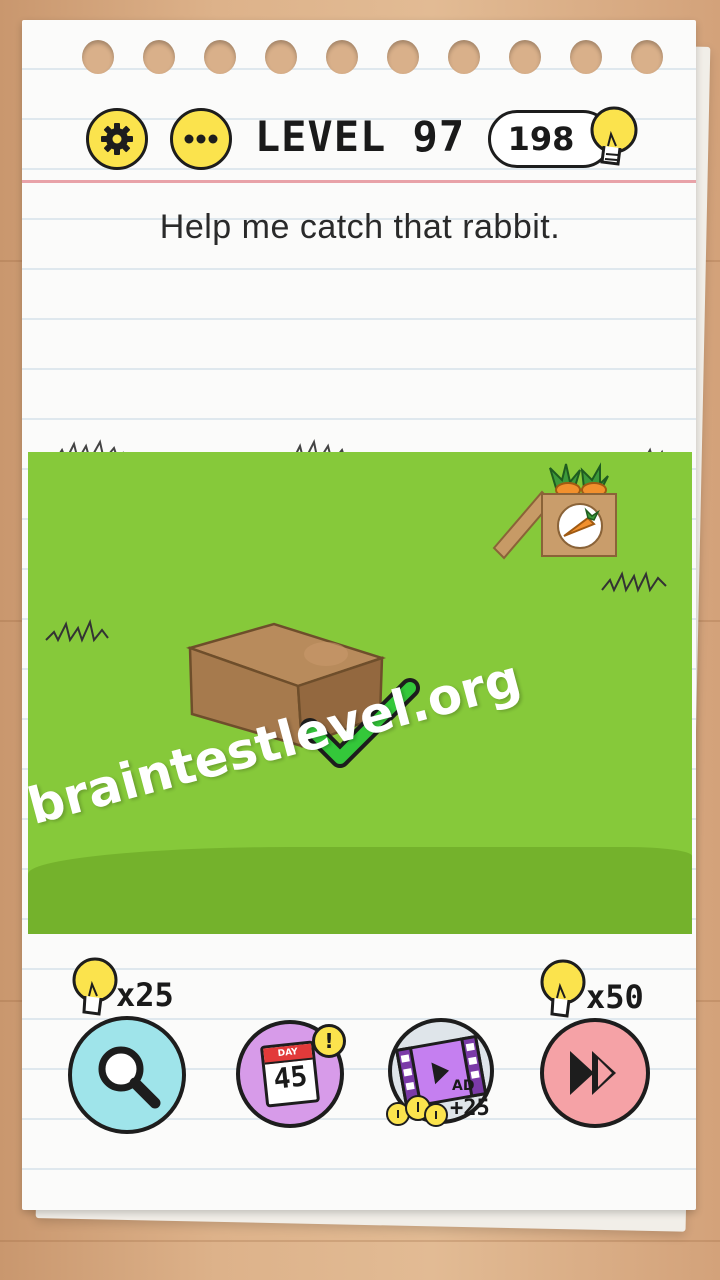 The width and height of the screenshot is (720, 1280). I want to click on more-options-button, so click(201, 139).